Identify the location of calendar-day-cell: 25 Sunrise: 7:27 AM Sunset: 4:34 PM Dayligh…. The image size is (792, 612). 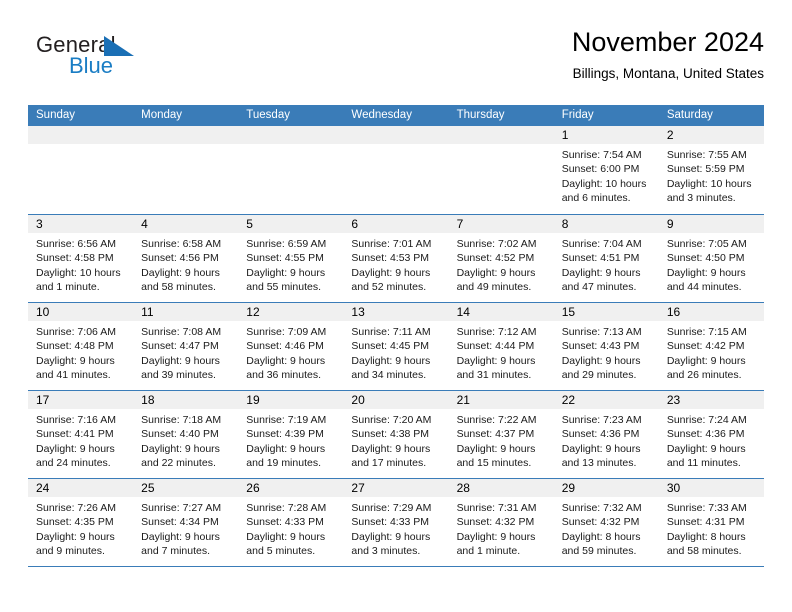
(186, 522).